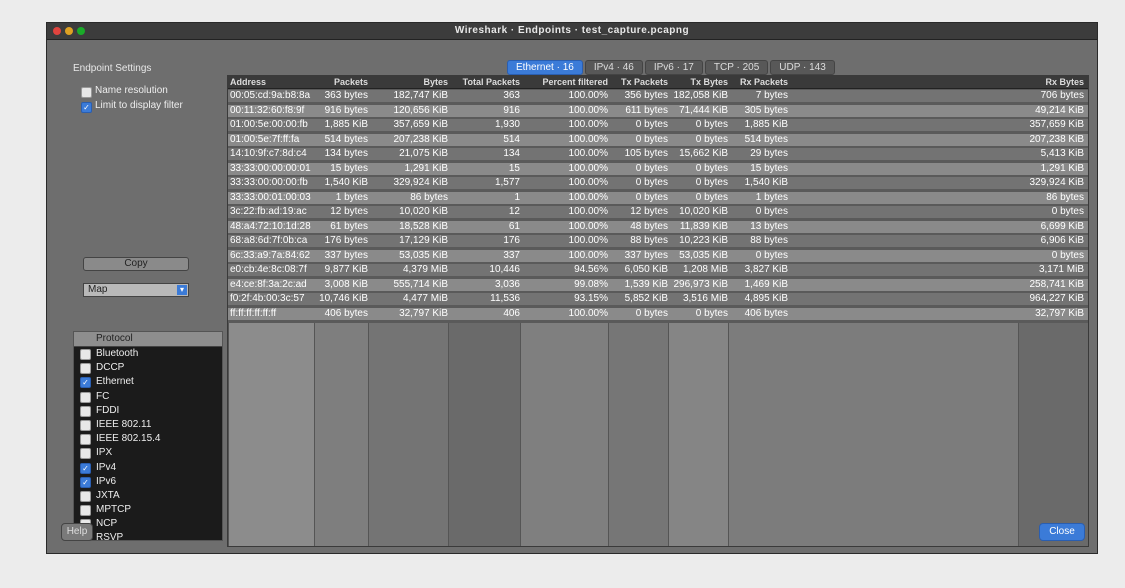  Describe the element at coordinates (1062, 532) in the screenshot. I see `close-button: Close` at that location.